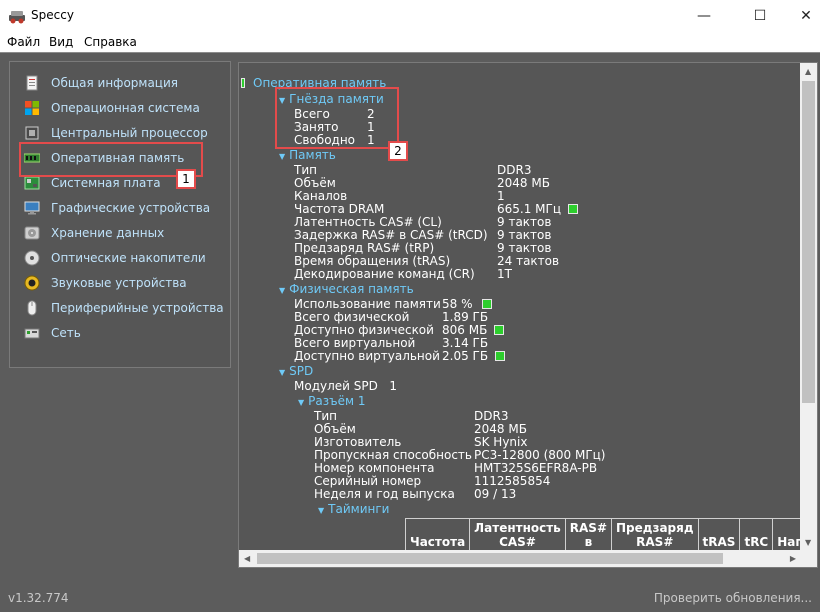  I want to click on vertical-scrollbar: ▲ ▼, so click(808, 307).